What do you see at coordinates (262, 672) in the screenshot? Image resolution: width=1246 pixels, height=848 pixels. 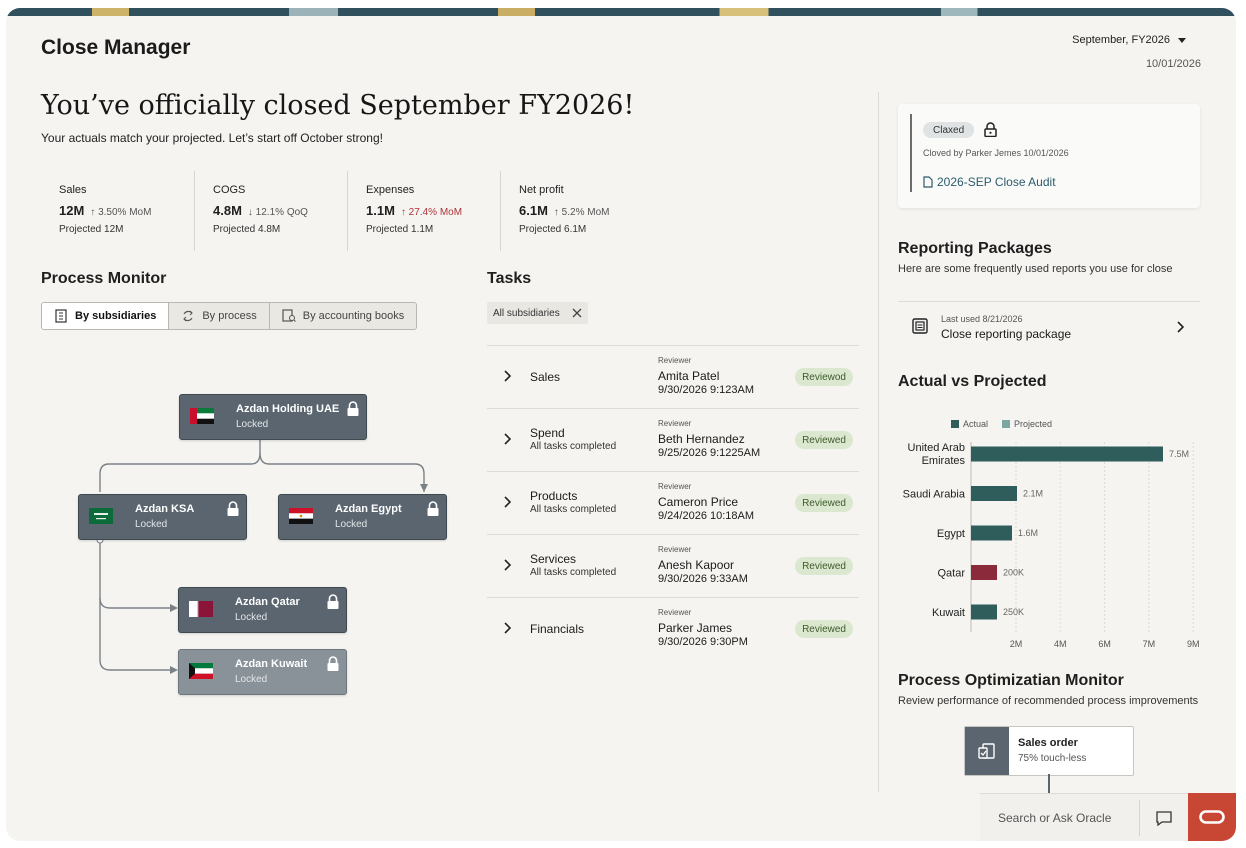 I see `node-azdan-kuwait: Azdan Kuwait Locked` at bounding box center [262, 672].